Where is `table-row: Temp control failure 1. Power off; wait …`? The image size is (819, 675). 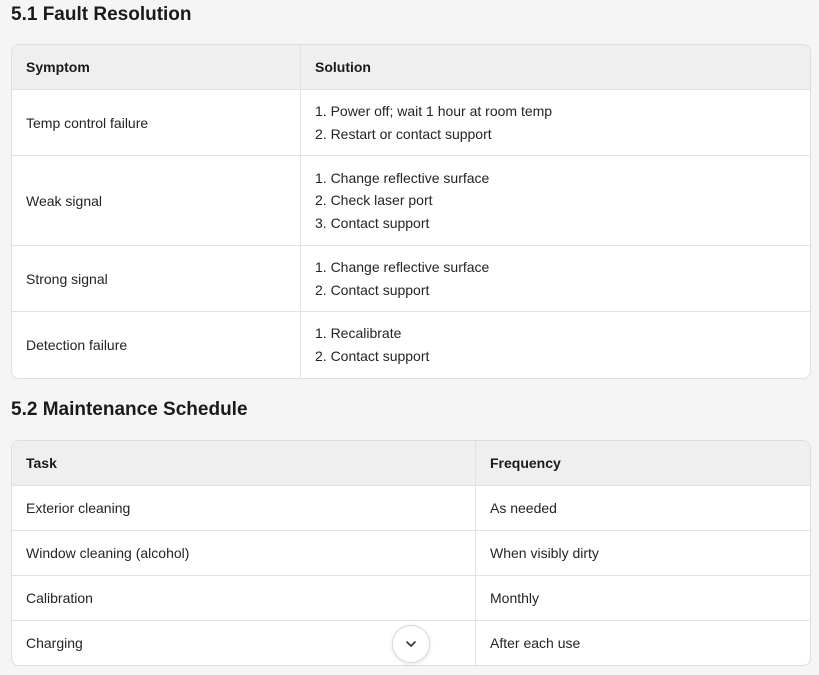
table-row: Temp control failure 1. Power off; wait … is located at coordinates (411, 122).